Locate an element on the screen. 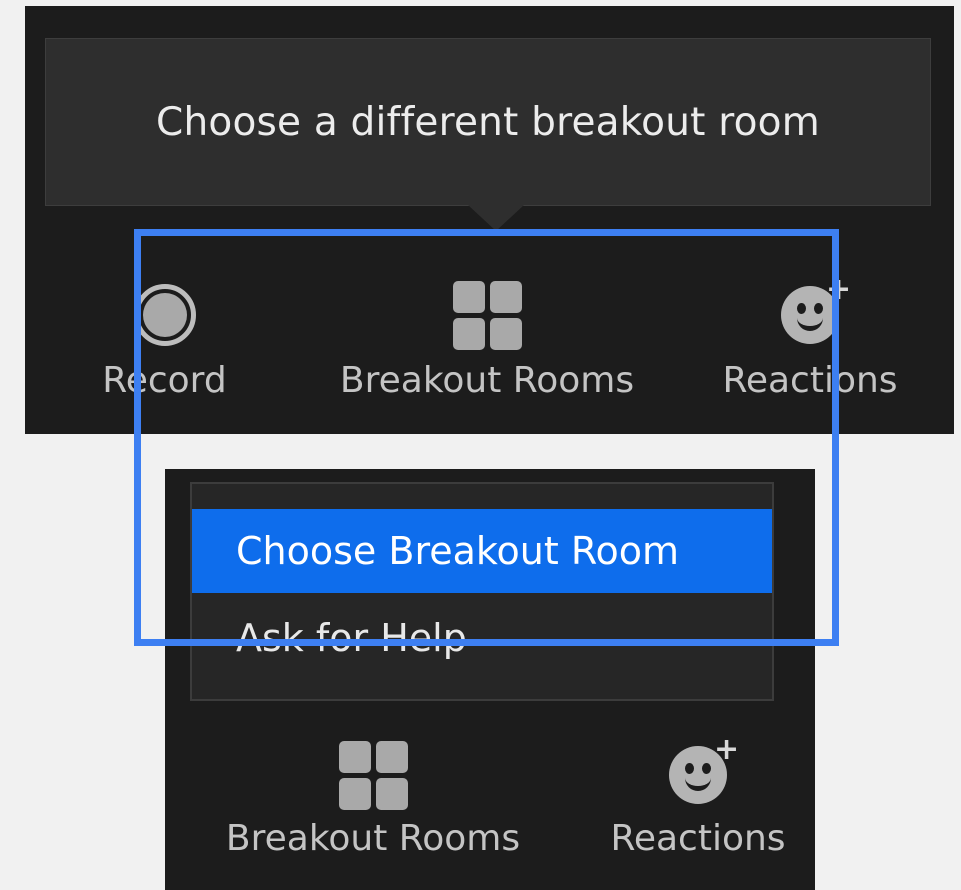  menu-item-label: Choose Breakout Room is located at coordinates (458, 551).